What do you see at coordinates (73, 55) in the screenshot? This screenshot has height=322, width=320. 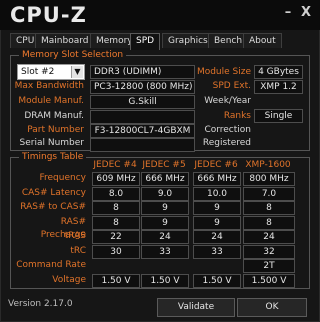 I see `memory-slot-group-title: Memory Slot Selection` at bounding box center [73, 55].